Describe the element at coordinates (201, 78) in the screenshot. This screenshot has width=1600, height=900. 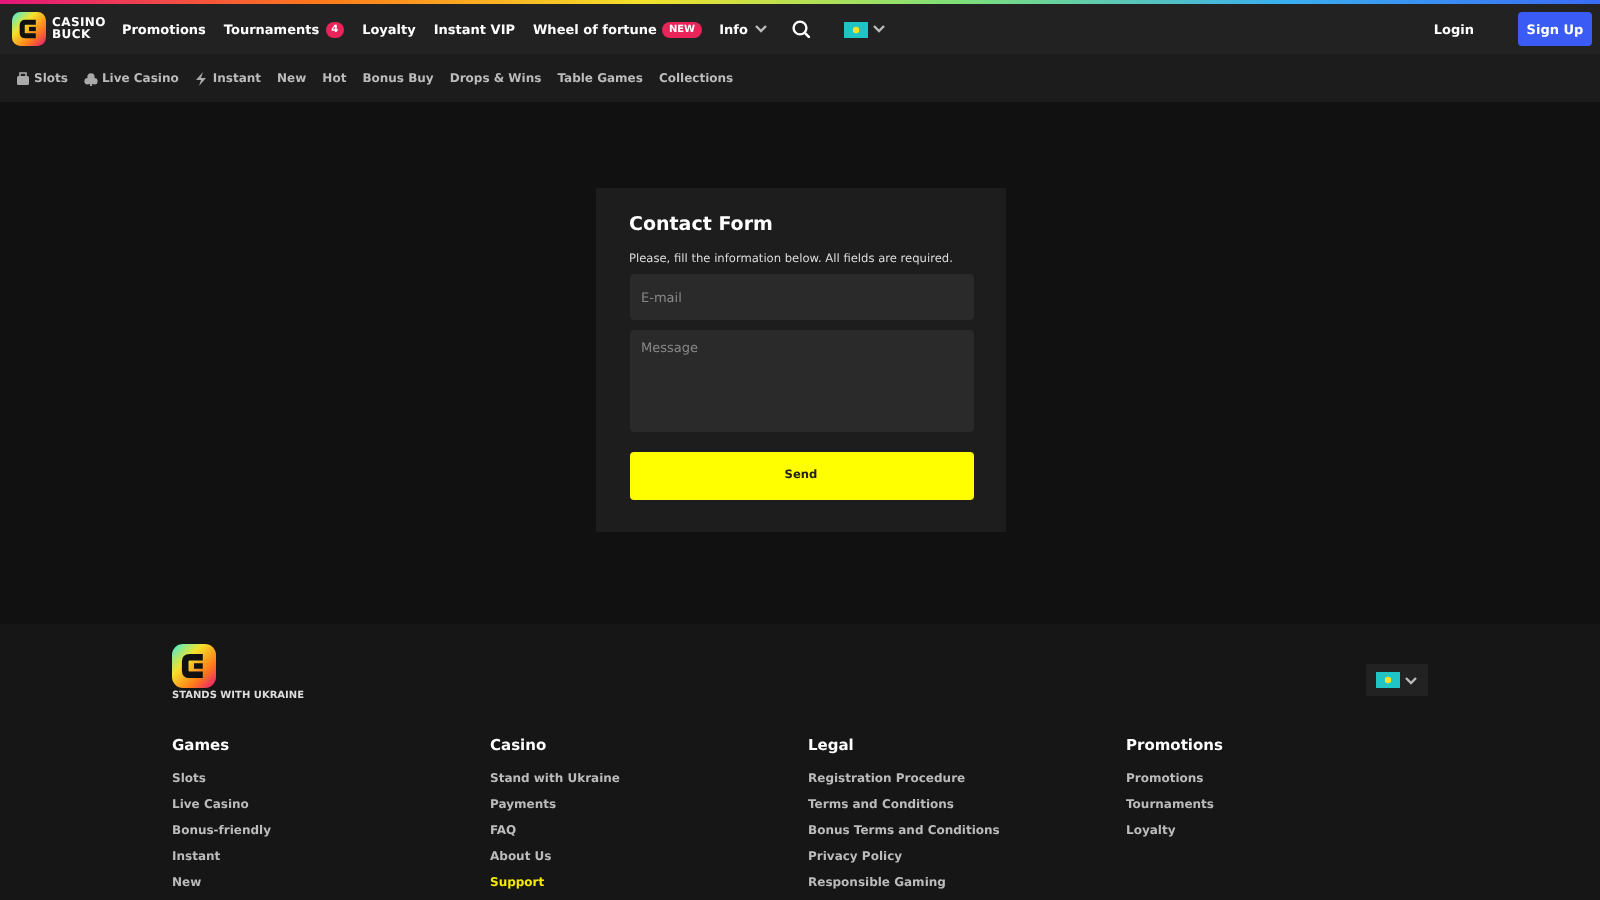
I see `lightning-icon` at that location.